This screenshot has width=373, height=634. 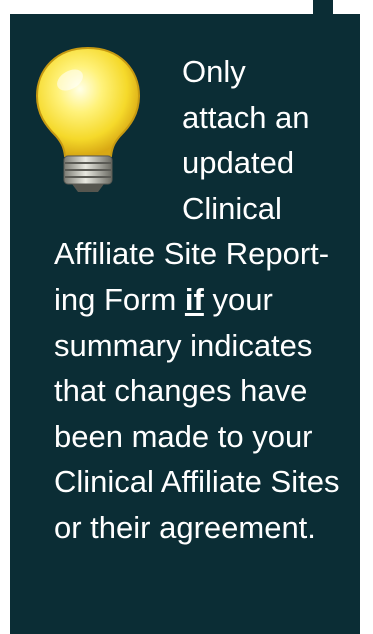 What do you see at coordinates (197, 482) in the screenshot?
I see `tip-line: Clinical Affiliate Sites` at bounding box center [197, 482].